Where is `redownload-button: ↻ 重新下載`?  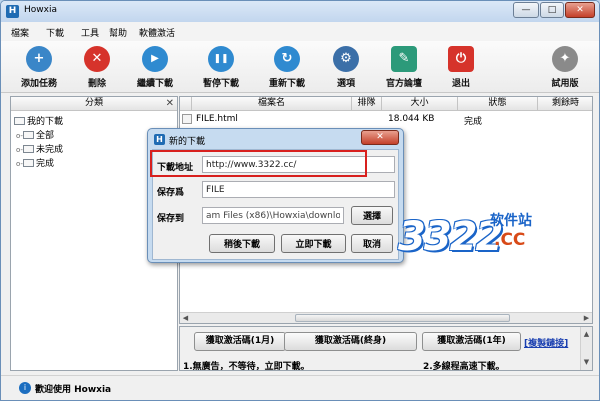 redownload-button: ↻ 重新下載 is located at coordinates (287, 67).